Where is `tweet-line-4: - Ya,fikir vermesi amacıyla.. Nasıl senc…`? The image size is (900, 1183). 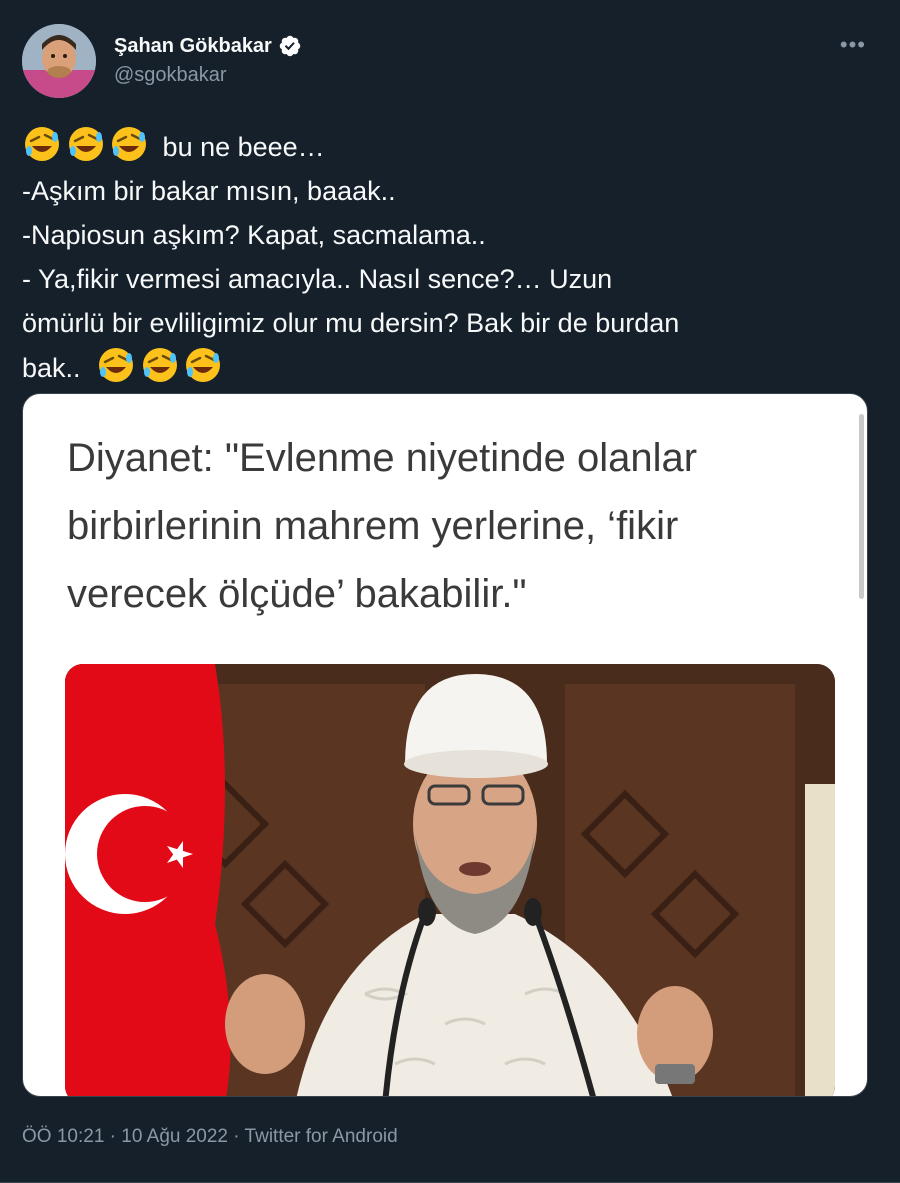
tweet-line-4: - Ya,fikir vermesi amacıyla.. Nasıl senc… is located at coordinates (317, 279).